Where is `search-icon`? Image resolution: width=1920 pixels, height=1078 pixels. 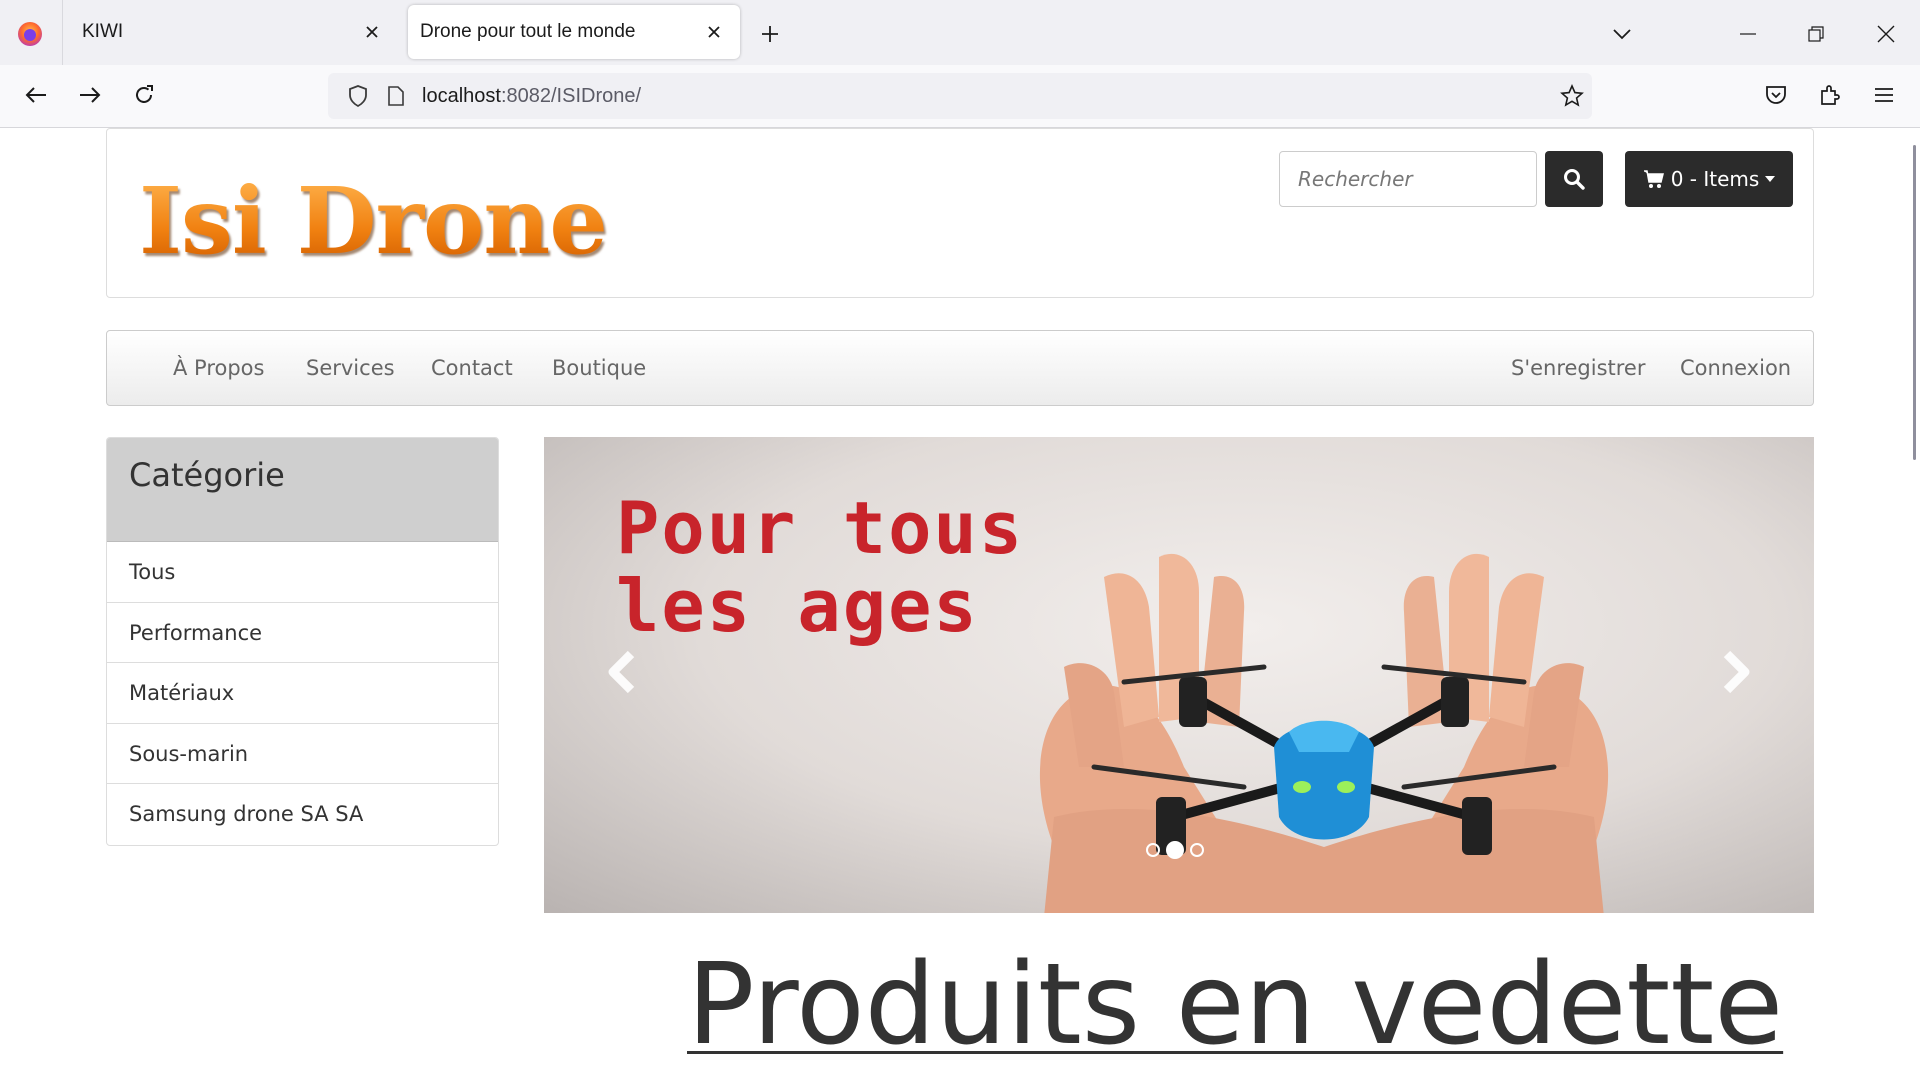 search-icon is located at coordinates (1574, 179).